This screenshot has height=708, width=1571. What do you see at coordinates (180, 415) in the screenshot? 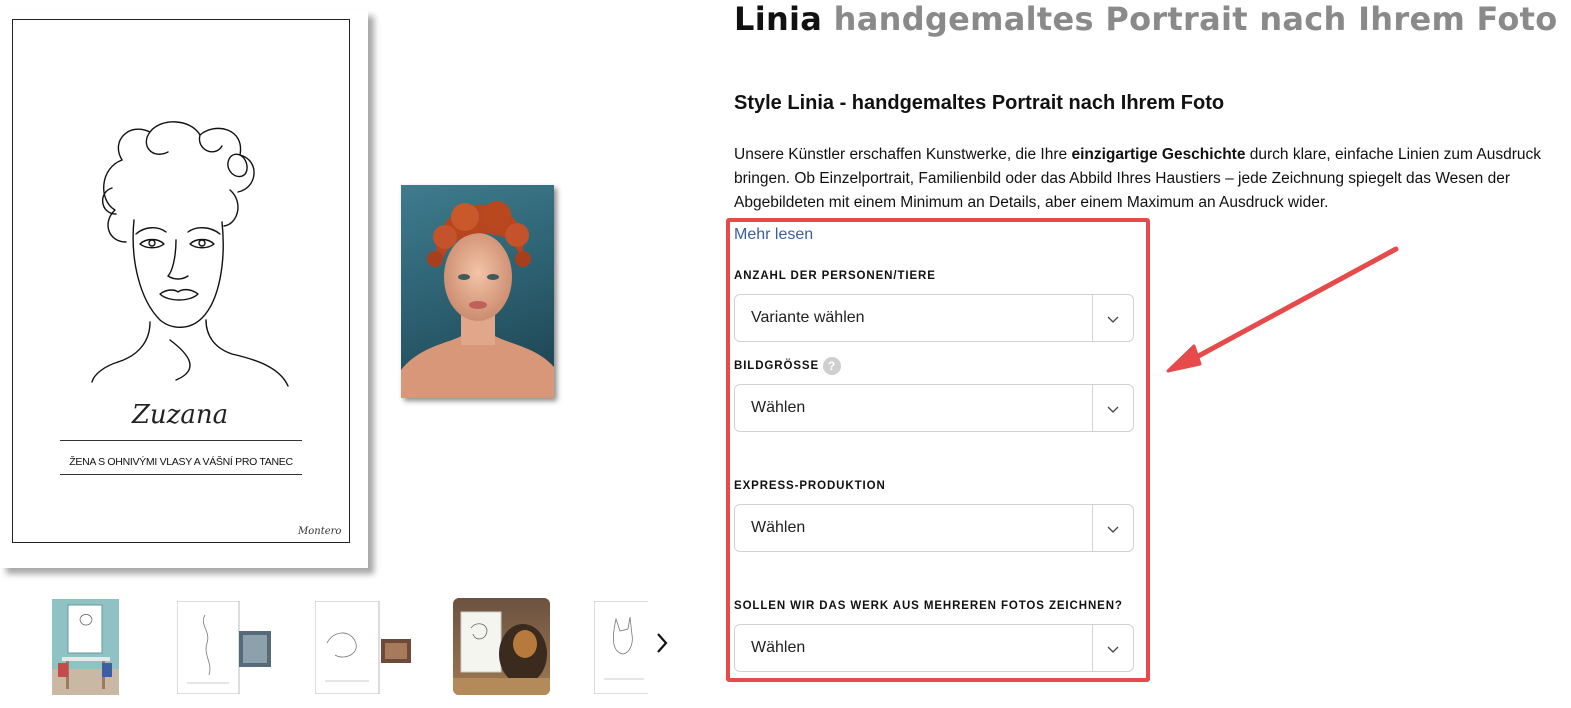
I see `portrait-name-signature: Zuzana` at bounding box center [180, 415].